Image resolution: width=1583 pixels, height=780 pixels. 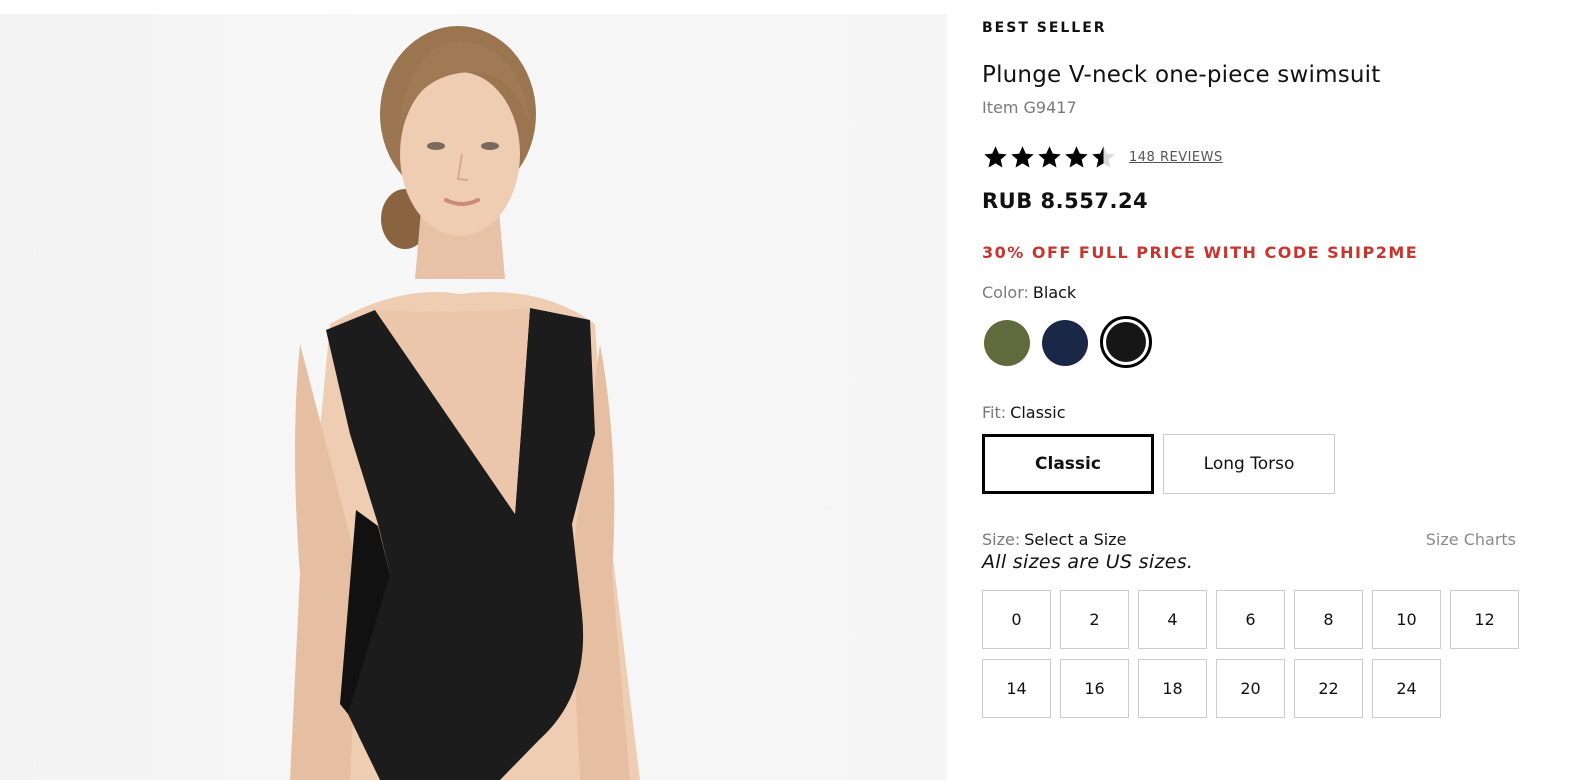 I want to click on size-selected-value: Select a Size, so click(x=1075, y=539).